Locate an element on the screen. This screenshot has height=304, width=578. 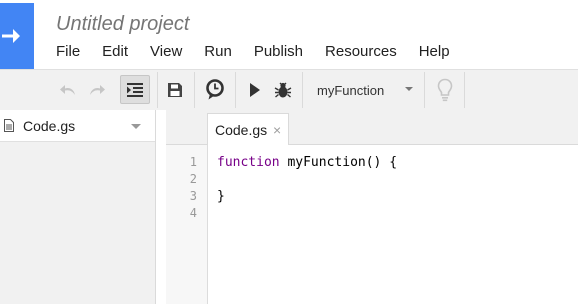
close-icon: × is located at coordinates (277, 130).